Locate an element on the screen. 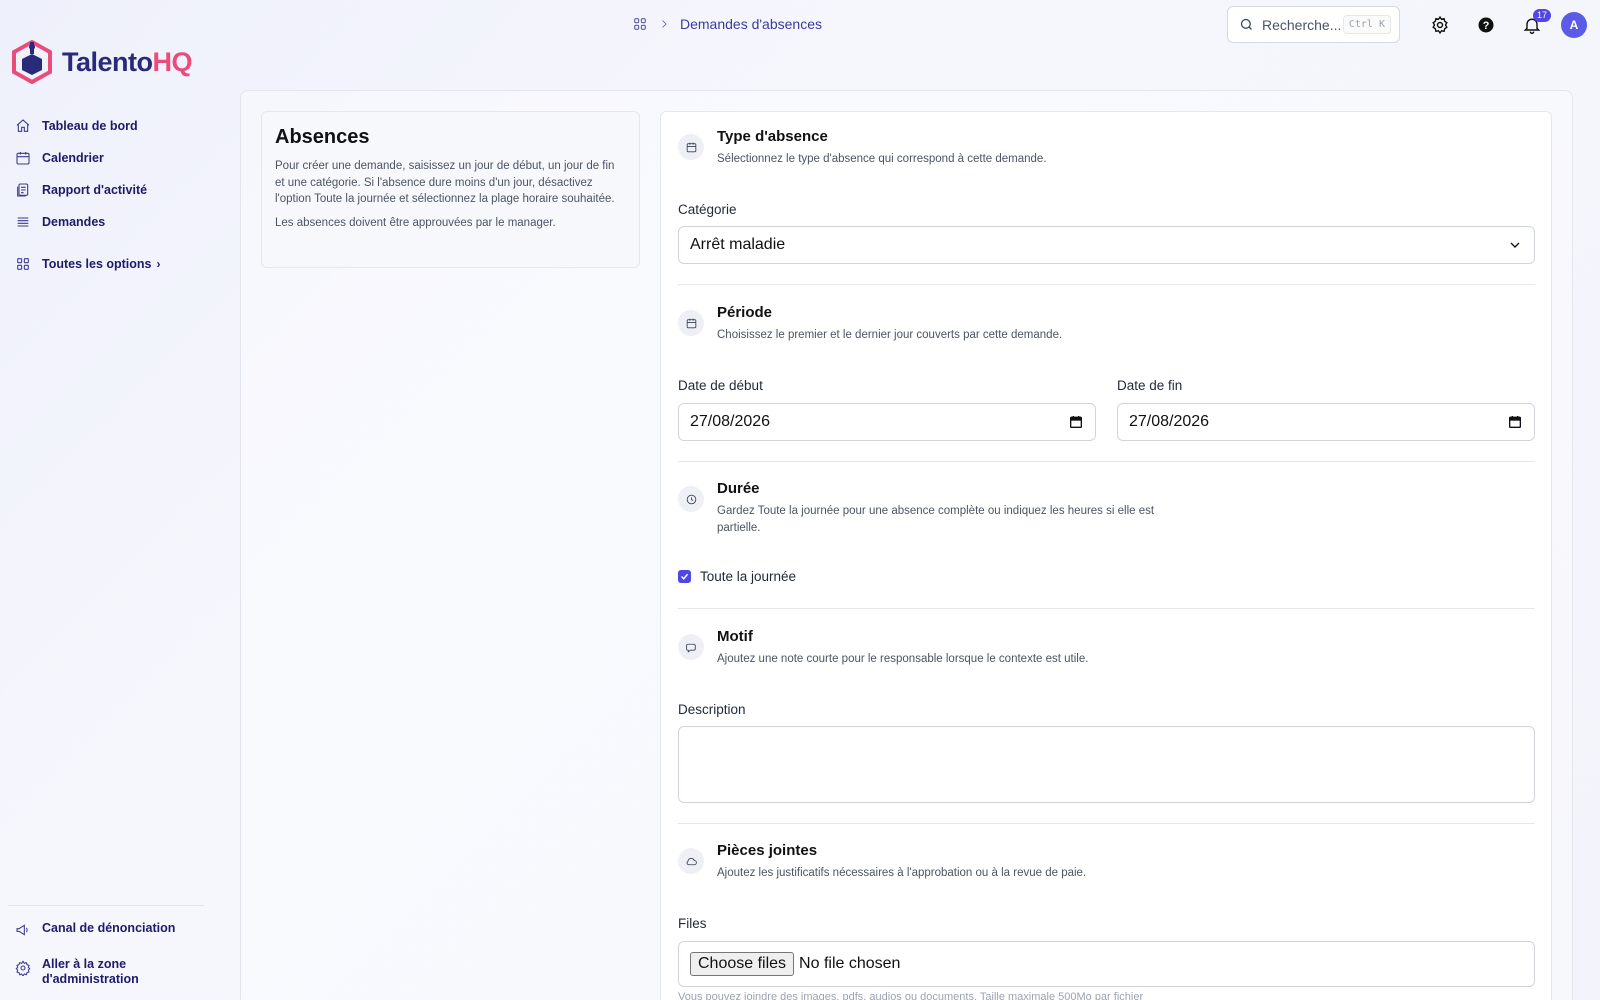 The image size is (1600, 1000). sidebar-item-all-options: Toutes les options › is located at coordinates (119, 264).